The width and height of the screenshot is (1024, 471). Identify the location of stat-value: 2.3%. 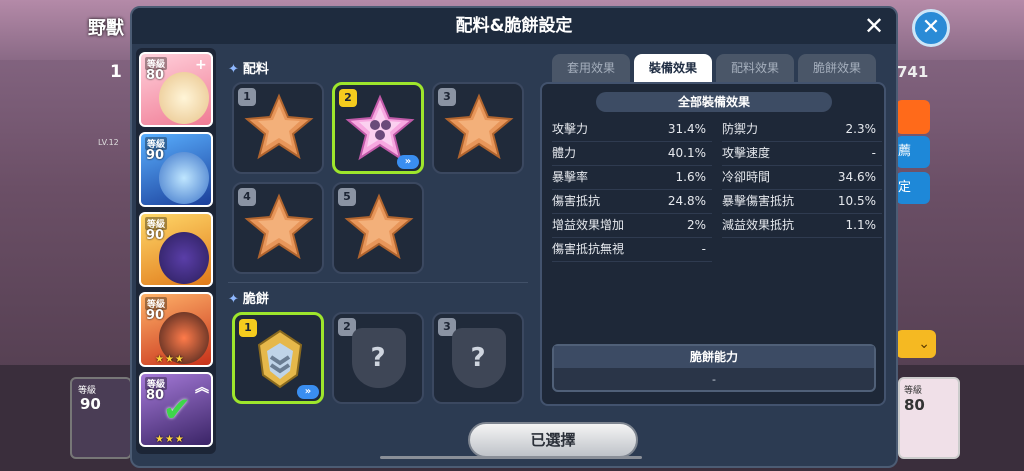
(861, 129).